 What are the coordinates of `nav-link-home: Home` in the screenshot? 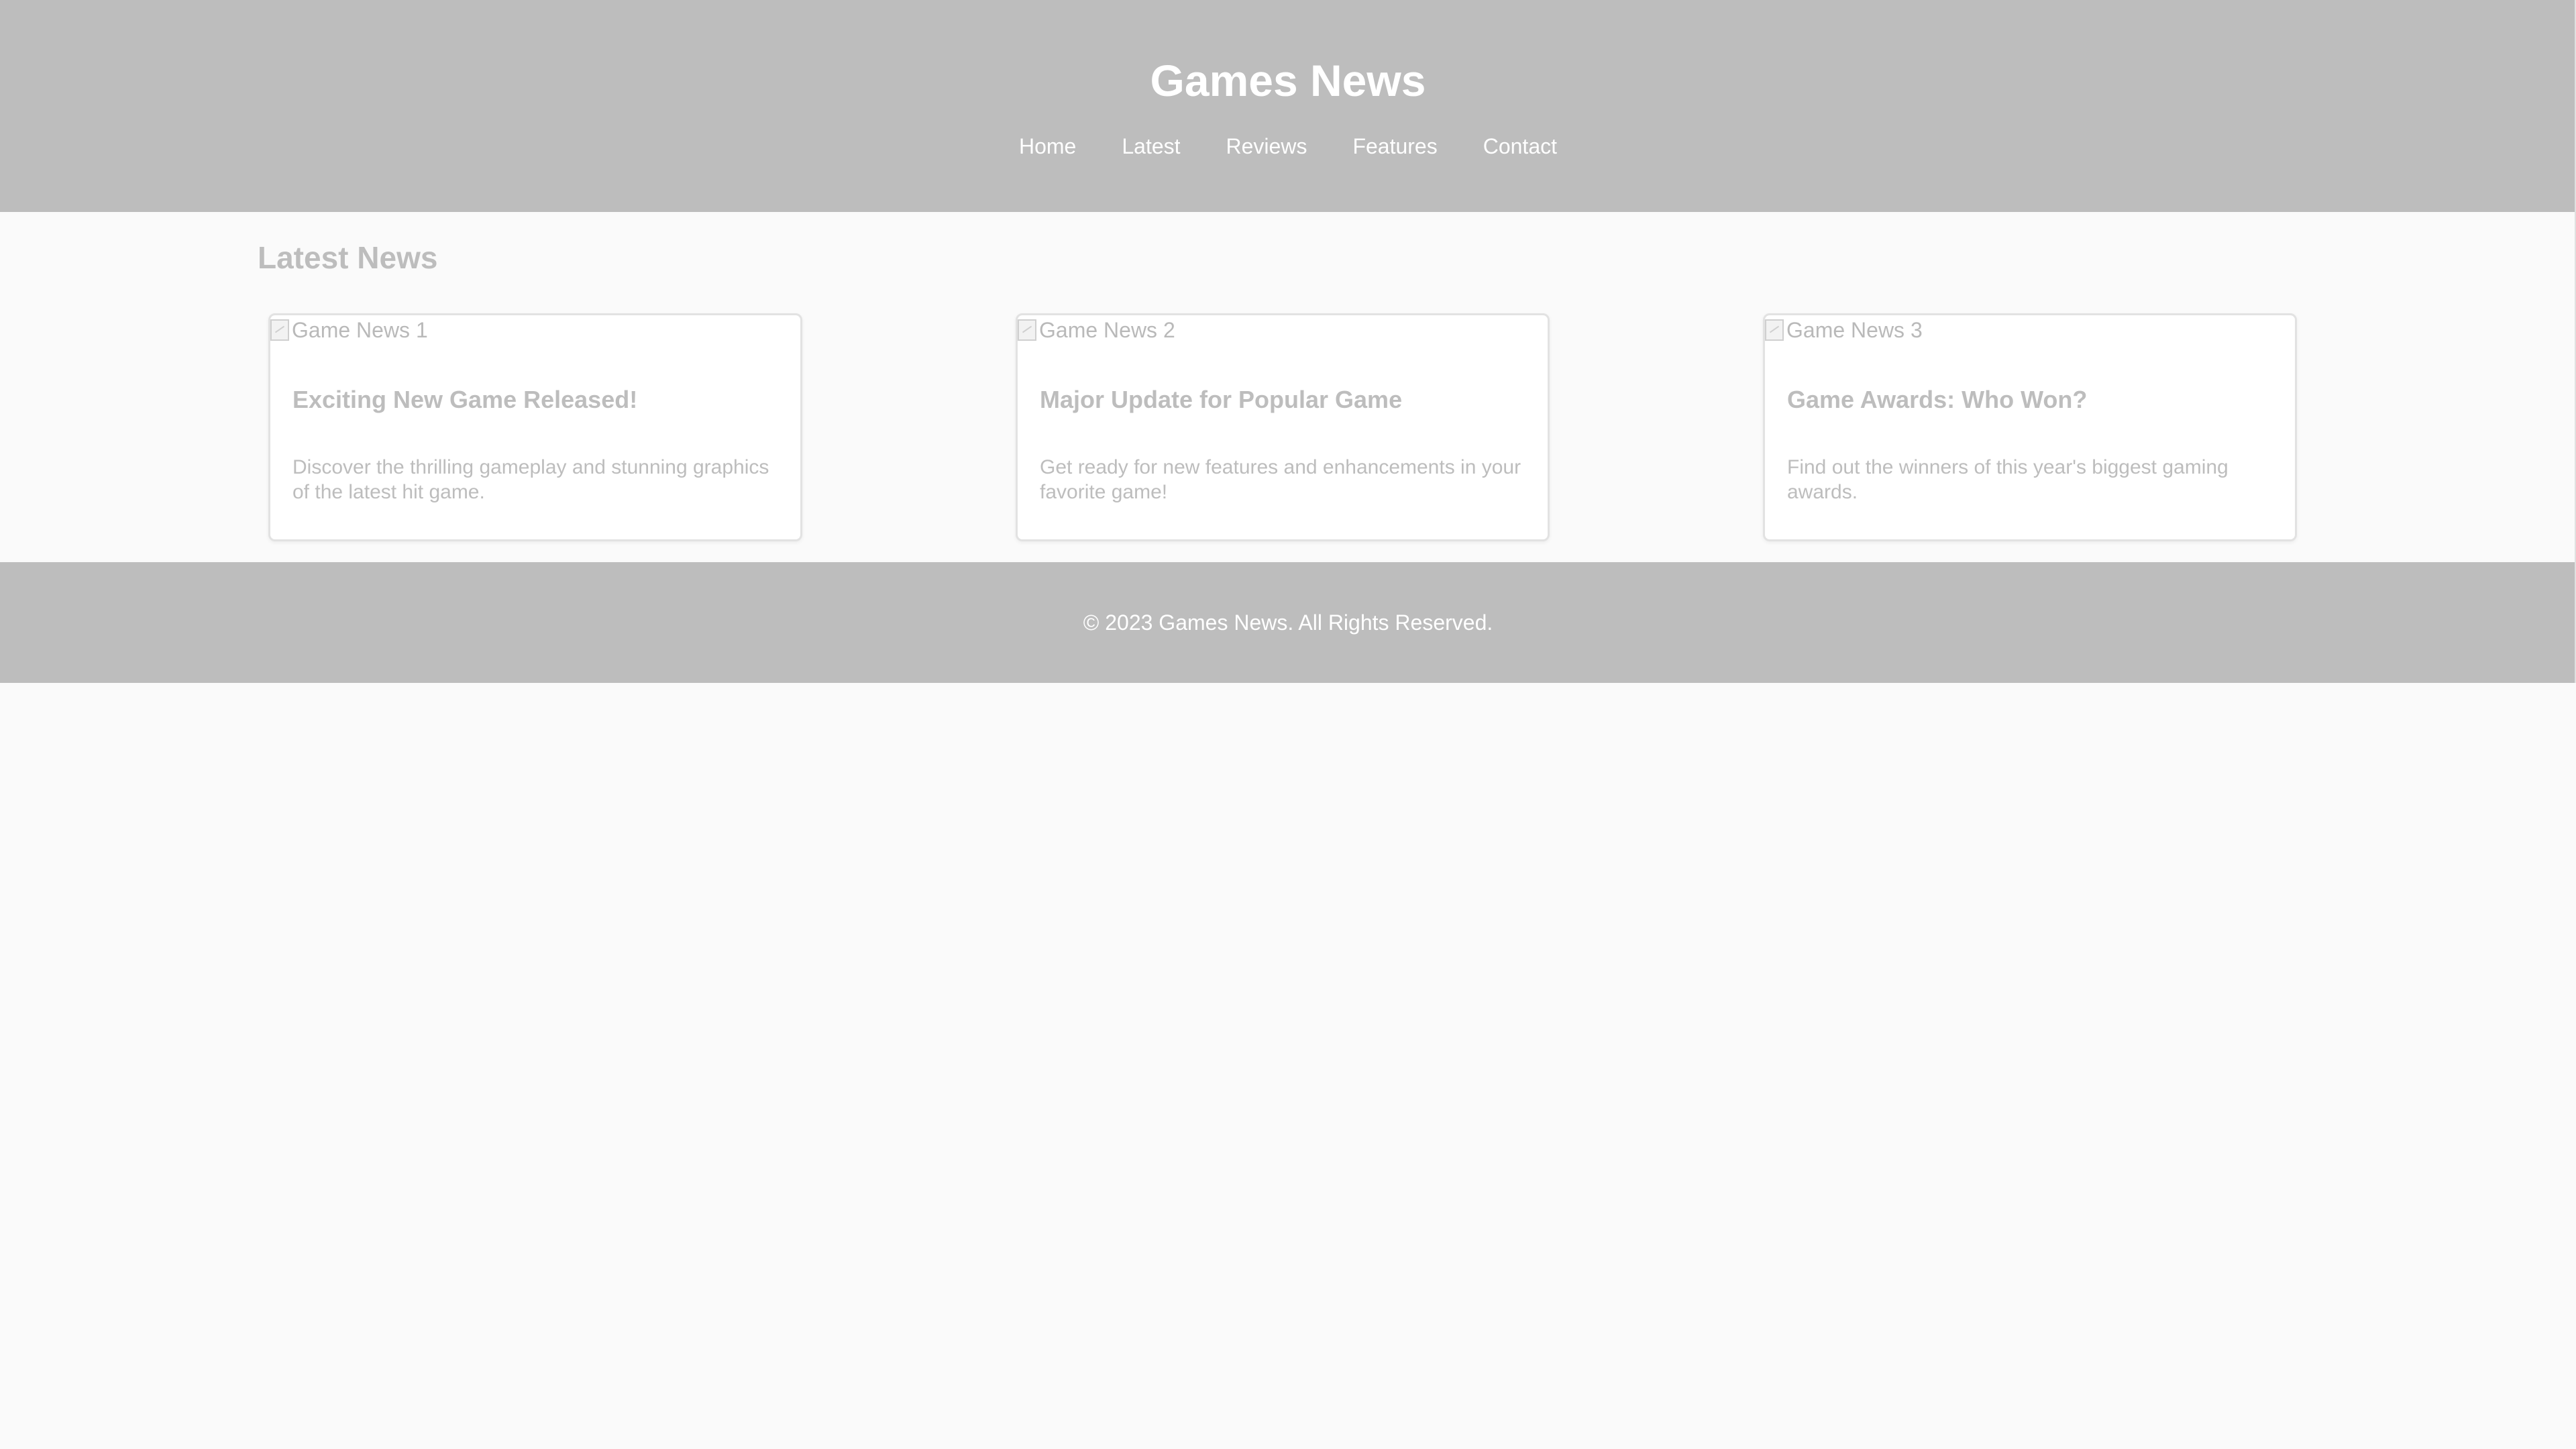 It's located at (1047, 146).